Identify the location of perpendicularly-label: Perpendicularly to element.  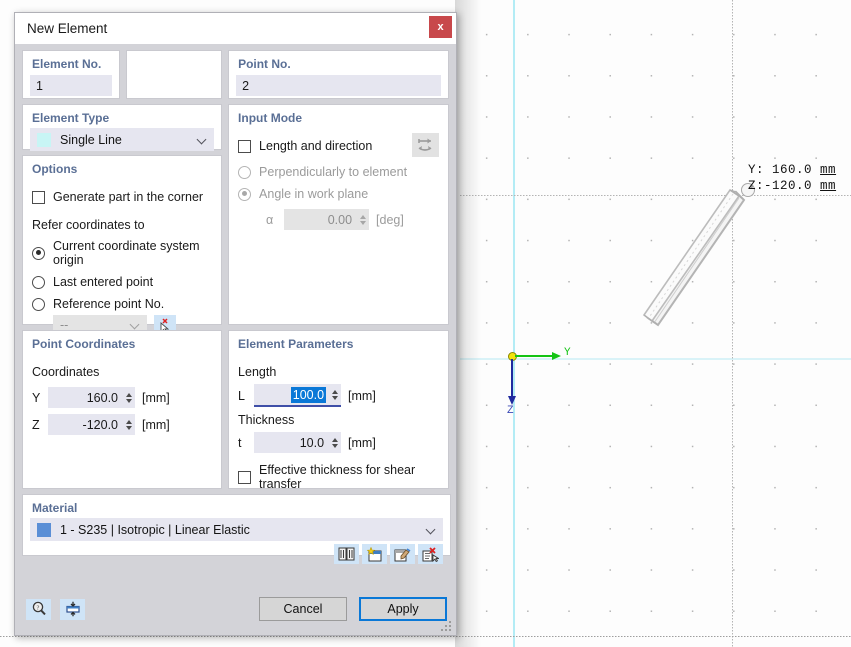
(333, 172).